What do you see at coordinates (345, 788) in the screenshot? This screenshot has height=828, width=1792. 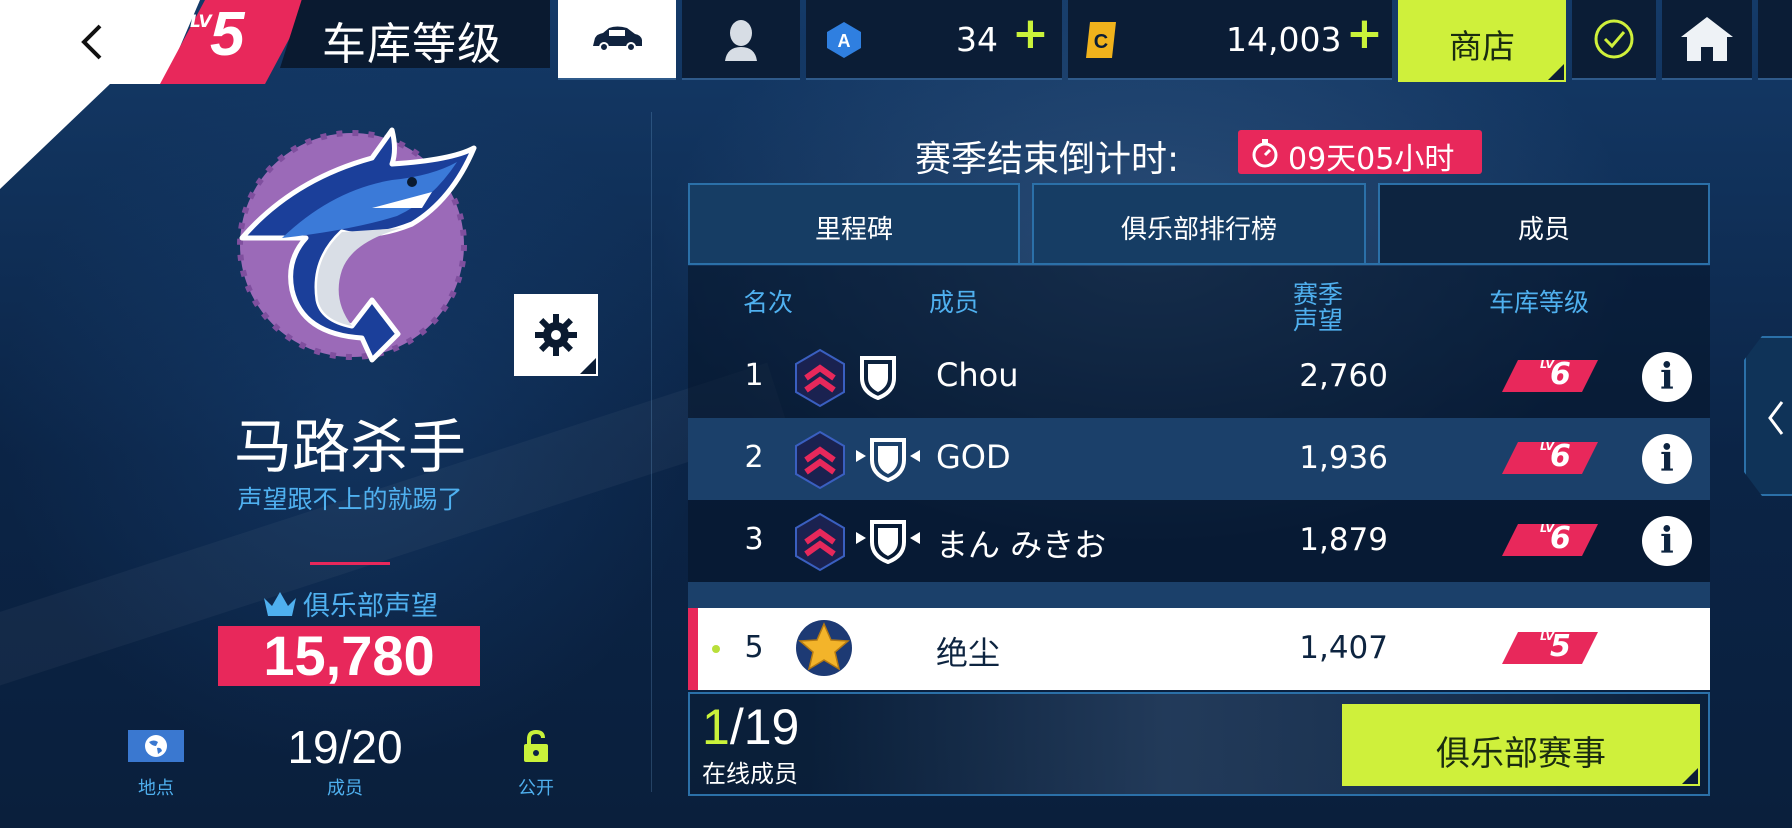 I see `members-label: 成员` at bounding box center [345, 788].